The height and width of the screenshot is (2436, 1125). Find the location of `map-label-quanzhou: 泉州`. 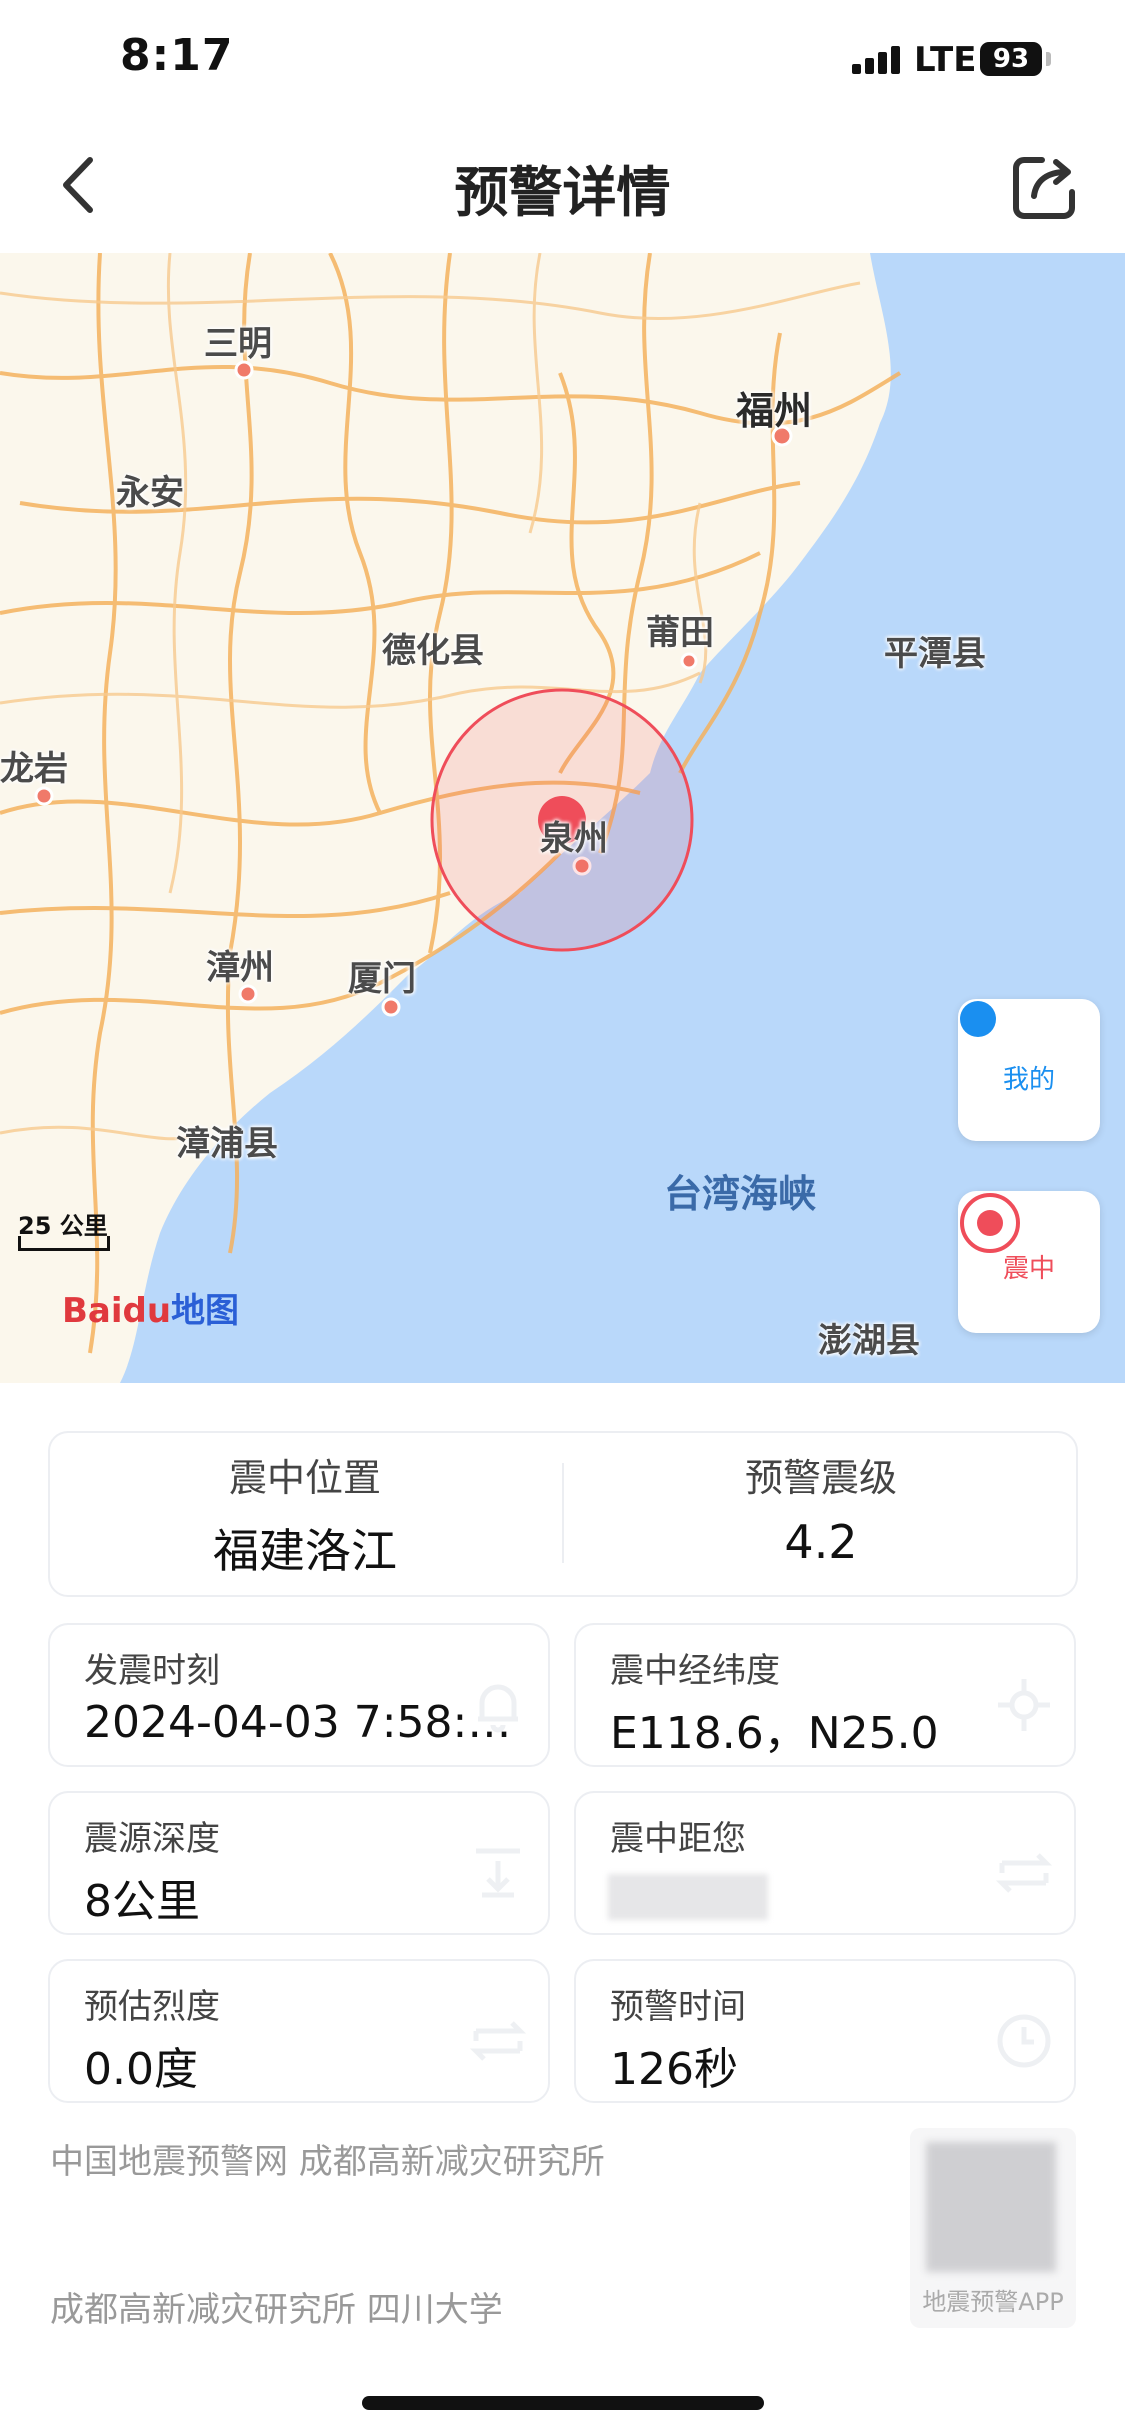

map-label-quanzhou: 泉州 is located at coordinates (574, 839).